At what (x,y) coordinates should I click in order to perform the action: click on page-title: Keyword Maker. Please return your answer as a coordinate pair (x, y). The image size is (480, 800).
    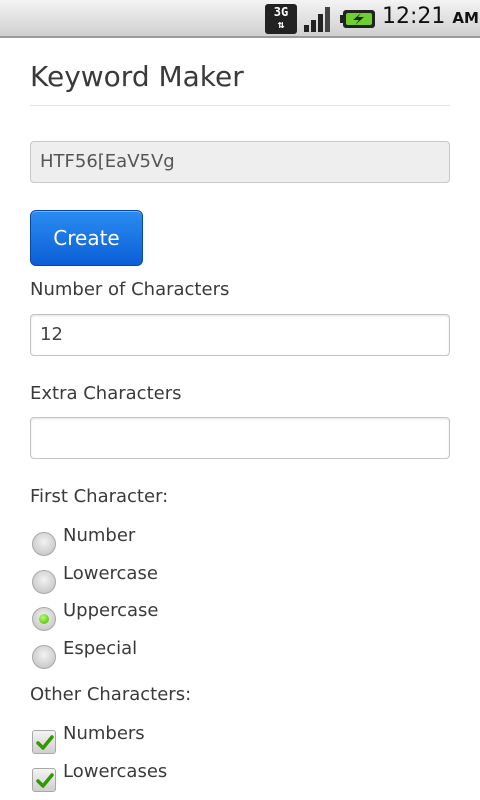
    Looking at the image, I should click on (137, 76).